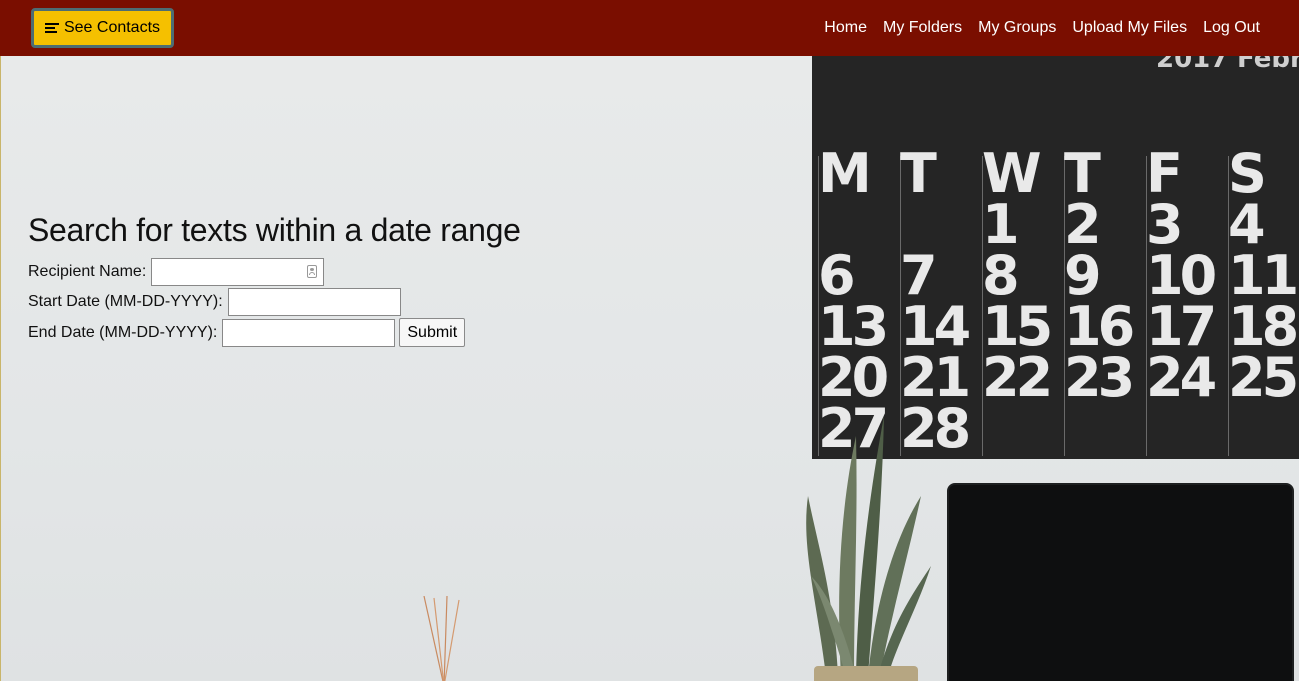 The width and height of the screenshot is (1299, 681). I want to click on nav-home-link: Home, so click(845, 28).